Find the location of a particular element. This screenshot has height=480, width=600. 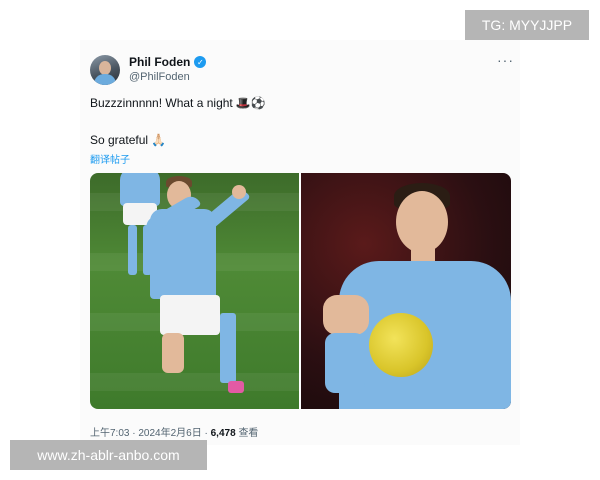

football is located at coordinates (401, 345).